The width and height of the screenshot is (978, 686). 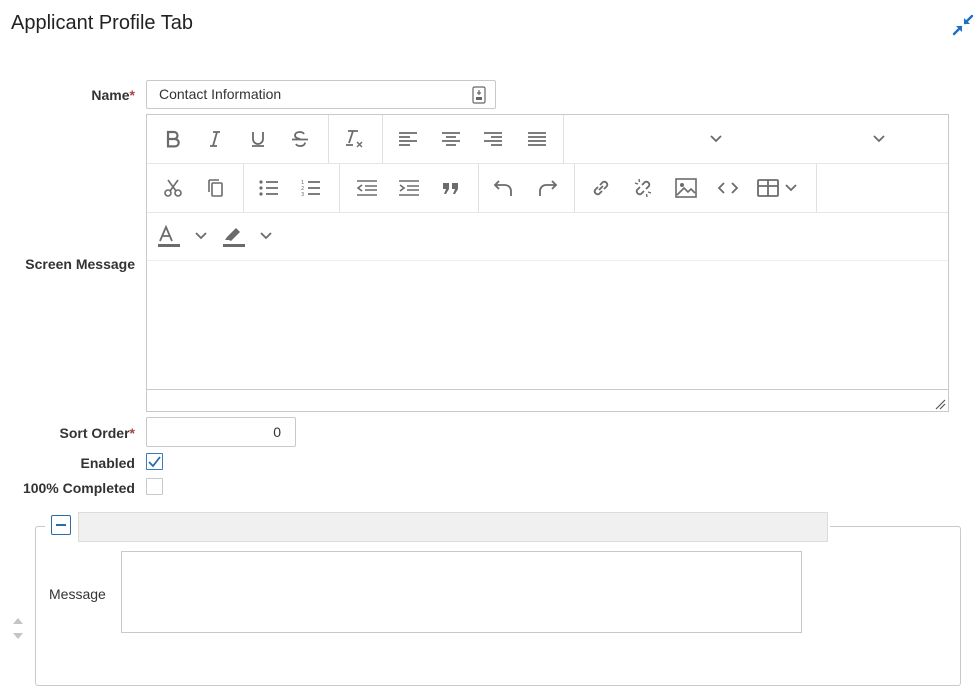 I want to click on editor-toolbar-row-2: 123, so click(x=547, y=188).